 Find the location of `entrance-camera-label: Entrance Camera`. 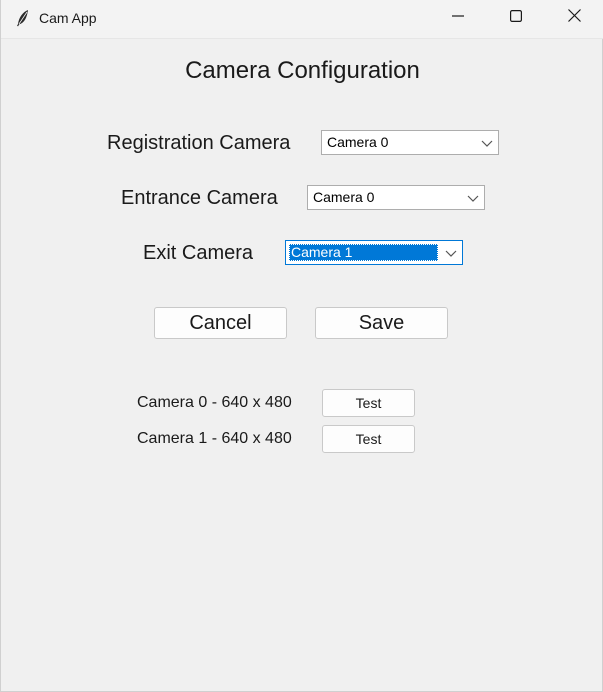

entrance-camera-label: Entrance Camera is located at coordinates (199, 198).